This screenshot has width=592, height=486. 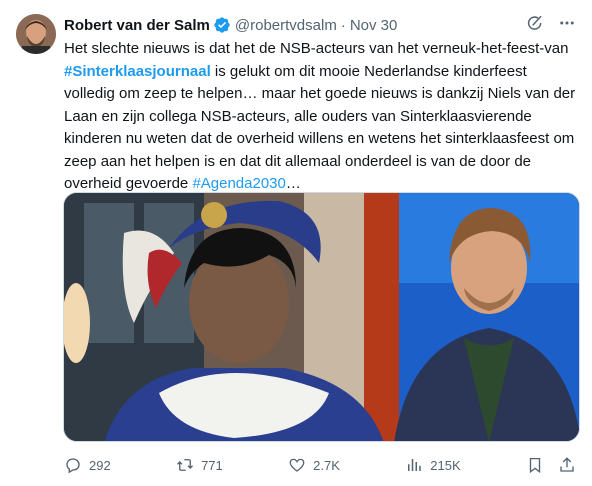 I want to click on action-bar: 292 771 2.7K 215K, so click(x=320, y=465).